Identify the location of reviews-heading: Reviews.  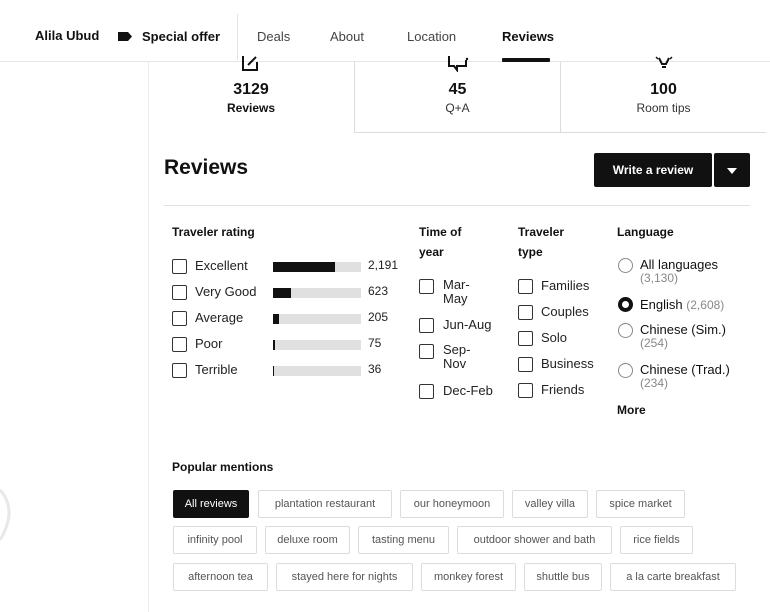
(206, 167).